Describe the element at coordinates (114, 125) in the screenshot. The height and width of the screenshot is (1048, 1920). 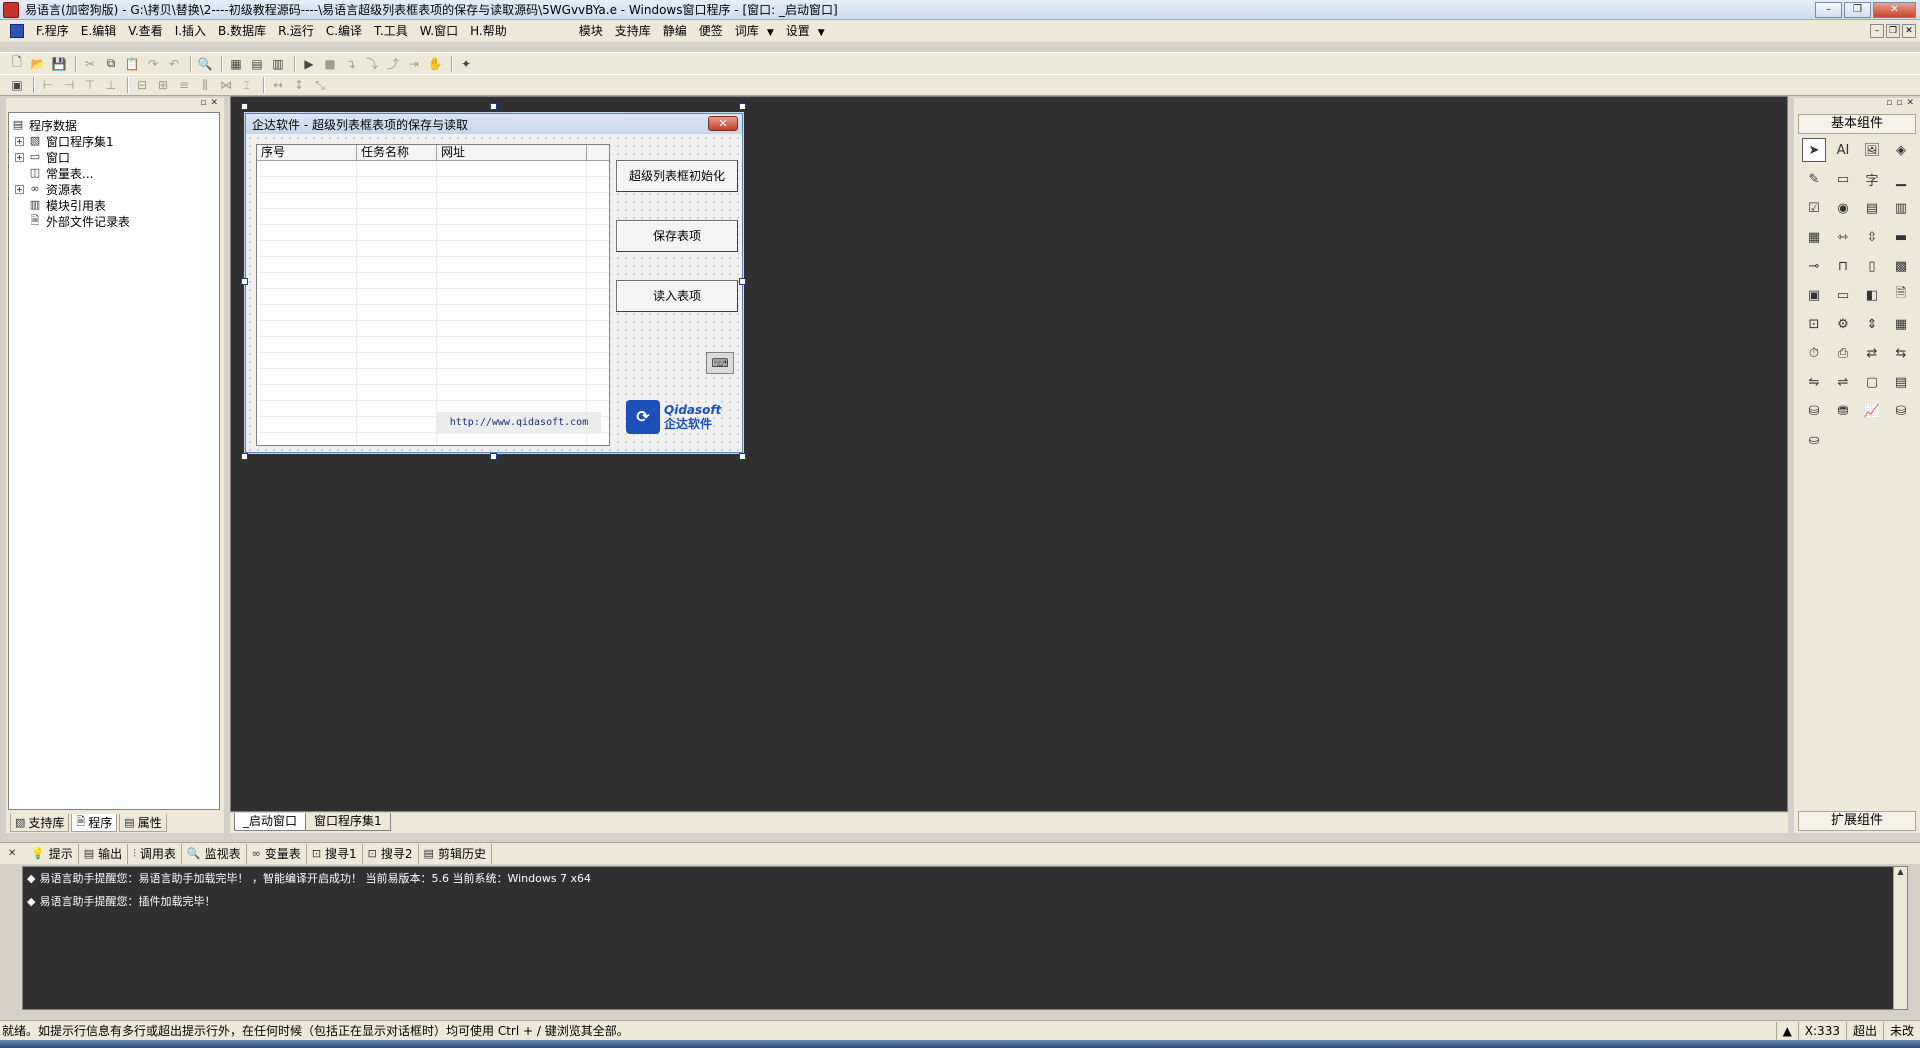
I see `tree-item-program-data: ▤ 程序数据` at that location.